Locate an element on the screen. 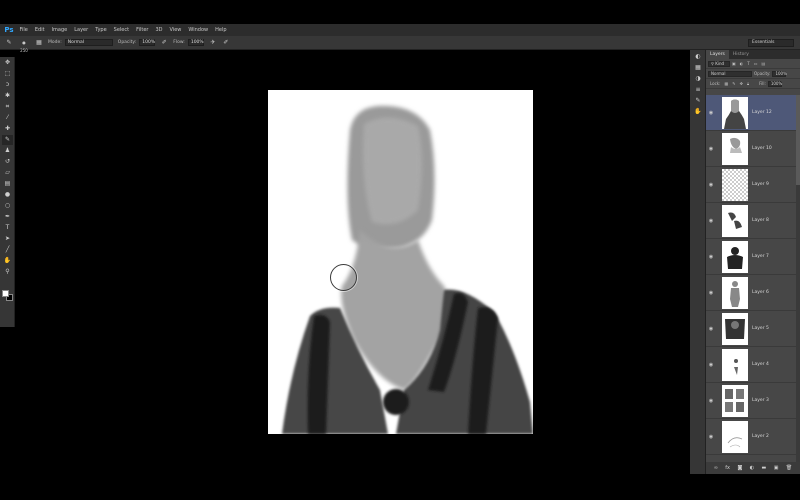 This screenshot has width=800, height=500. crop-tool-icon: ⌗ is located at coordinates (7, 107).